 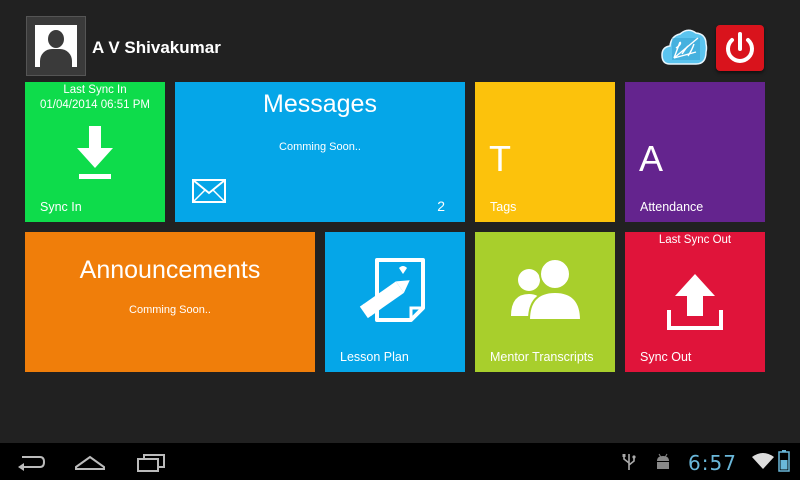 I want to click on user-name: A V Shivakumar, so click(x=156, y=47).